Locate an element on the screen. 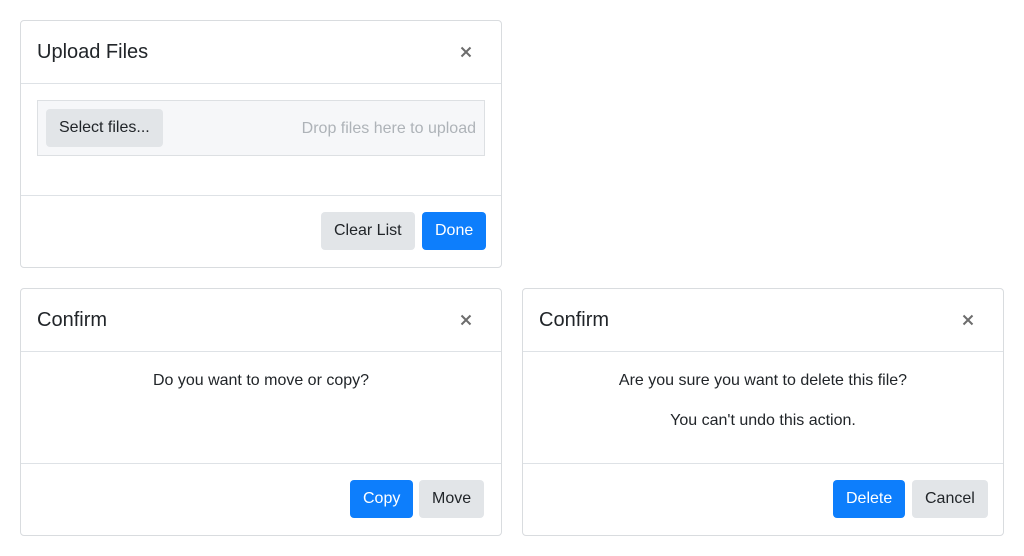 The height and width of the screenshot is (556, 1024). cancel-button: Cancel is located at coordinates (950, 499).